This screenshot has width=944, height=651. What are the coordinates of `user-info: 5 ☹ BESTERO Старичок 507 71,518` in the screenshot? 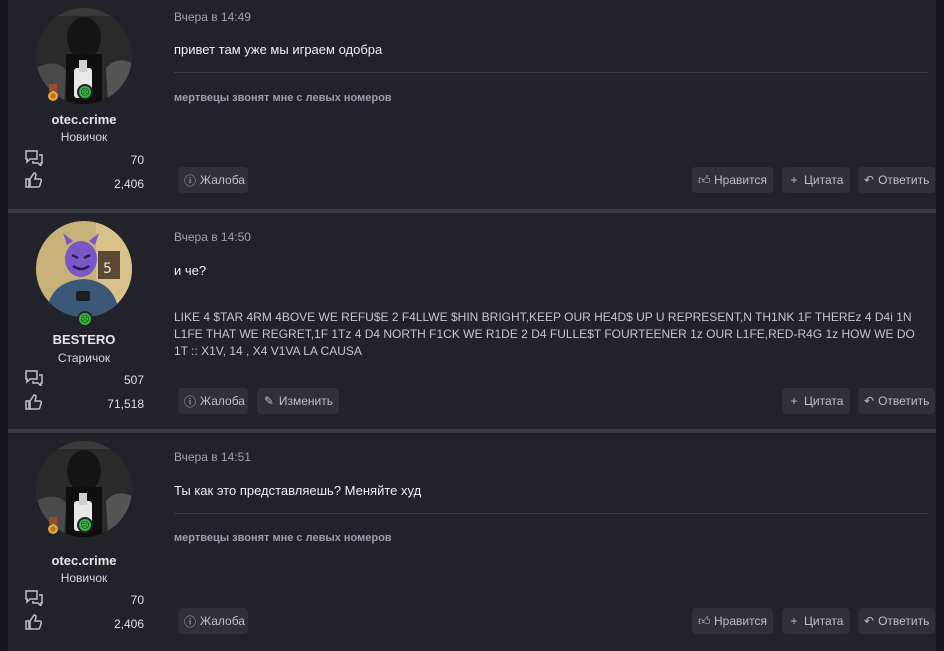 It's located at (84, 321).